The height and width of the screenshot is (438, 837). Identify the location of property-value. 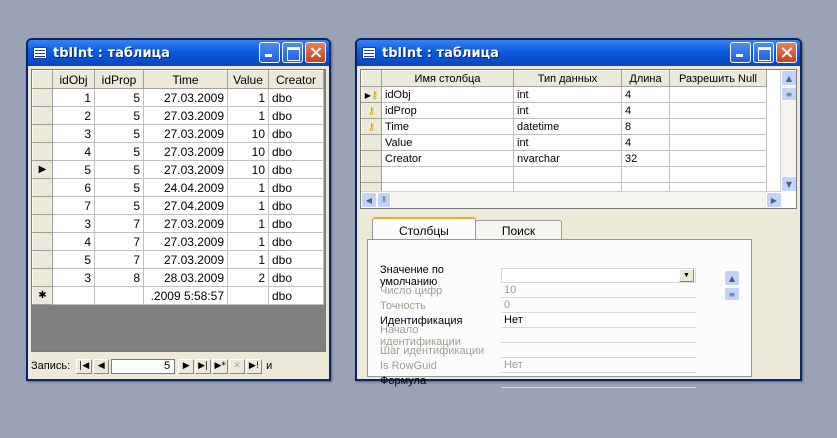
(598, 380).